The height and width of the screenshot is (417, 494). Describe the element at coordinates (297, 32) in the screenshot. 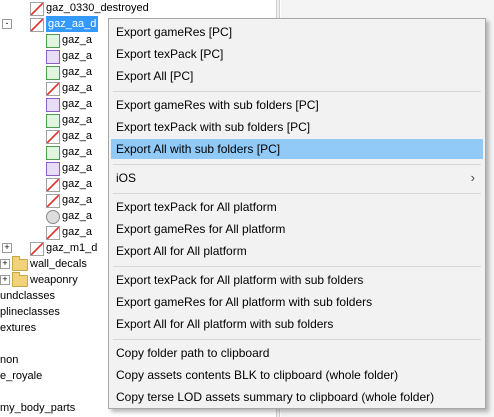

I see `menu-item: Export gameRes [PC]` at that location.